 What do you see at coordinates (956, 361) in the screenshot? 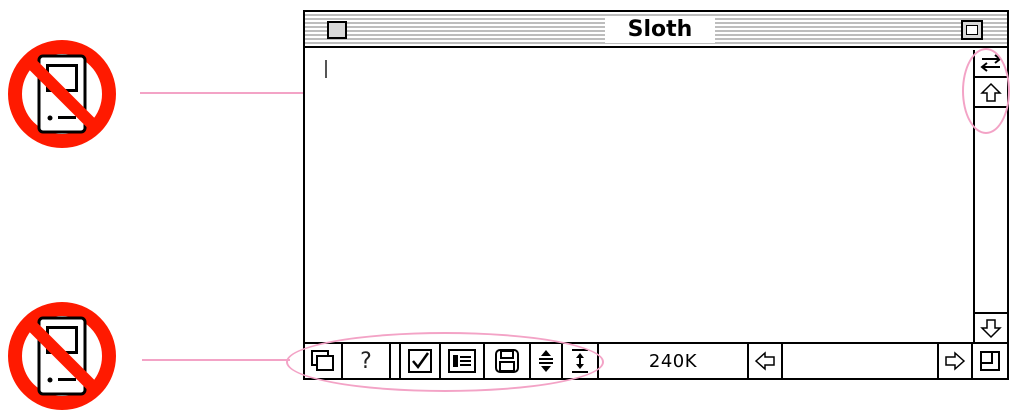
I see `arrow-right-icon` at bounding box center [956, 361].